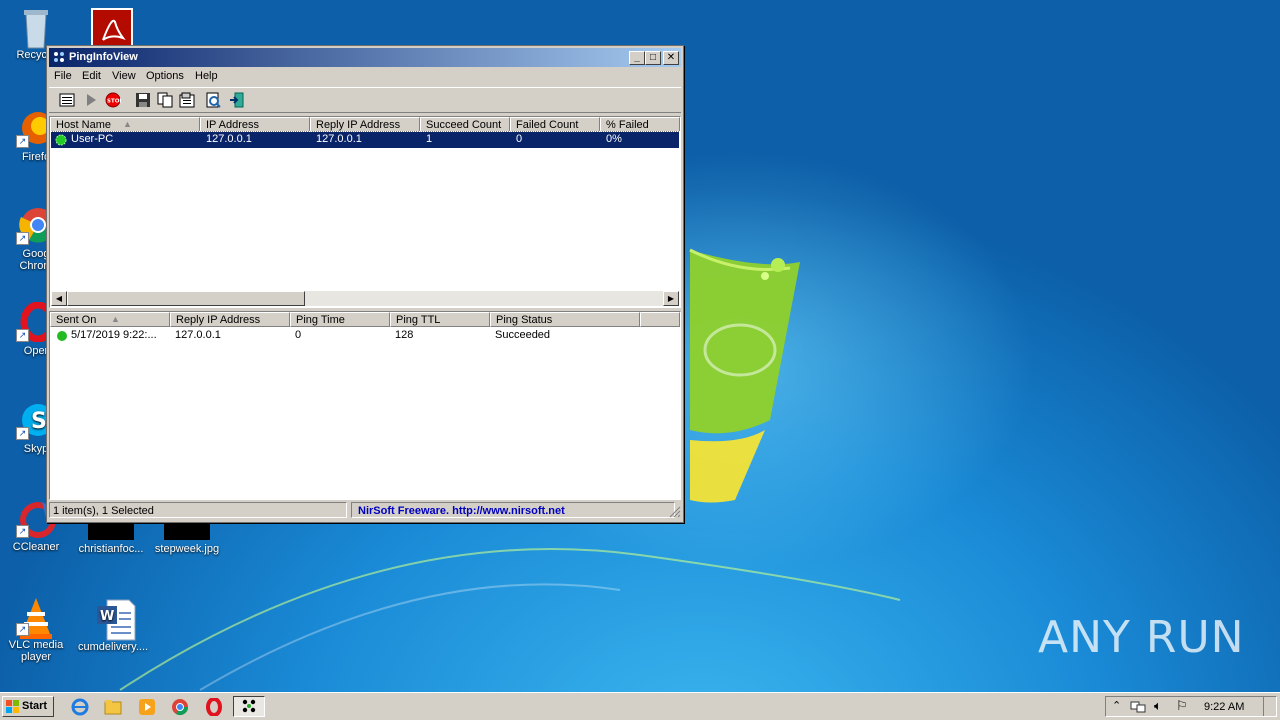  What do you see at coordinates (76, 320) in the screenshot?
I see `header-label: Sent On` at bounding box center [76, 320].